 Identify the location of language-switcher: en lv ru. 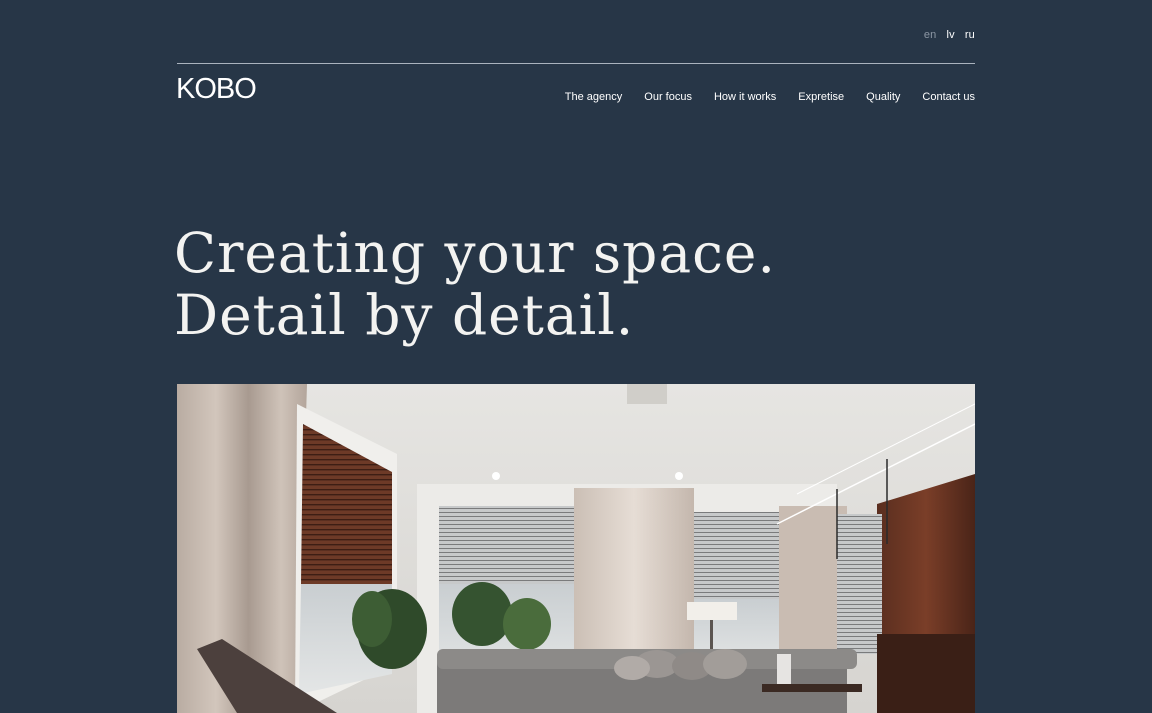
(949, 35).